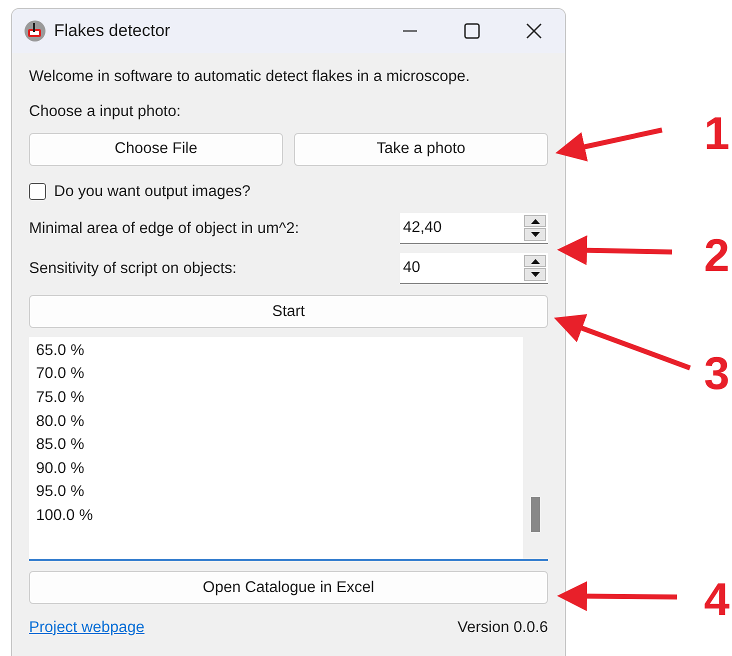 This screenshot has width=732, height=656. Describe the element at coordinates (61, 468) in the screenshot. I see `log-line: 90.0 %` at that location.